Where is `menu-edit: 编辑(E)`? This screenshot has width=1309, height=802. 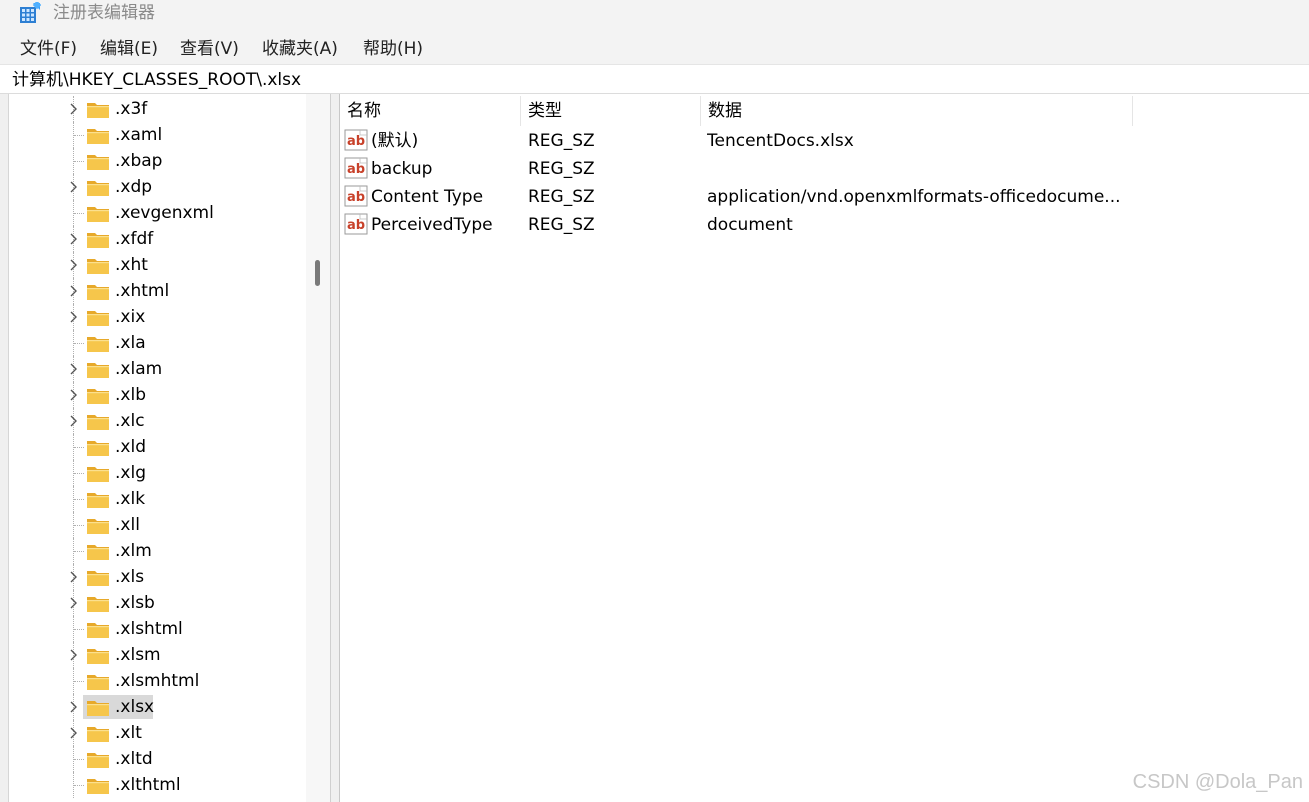
menu-edit: 编辑(E) is located at coordinates (129, 49).